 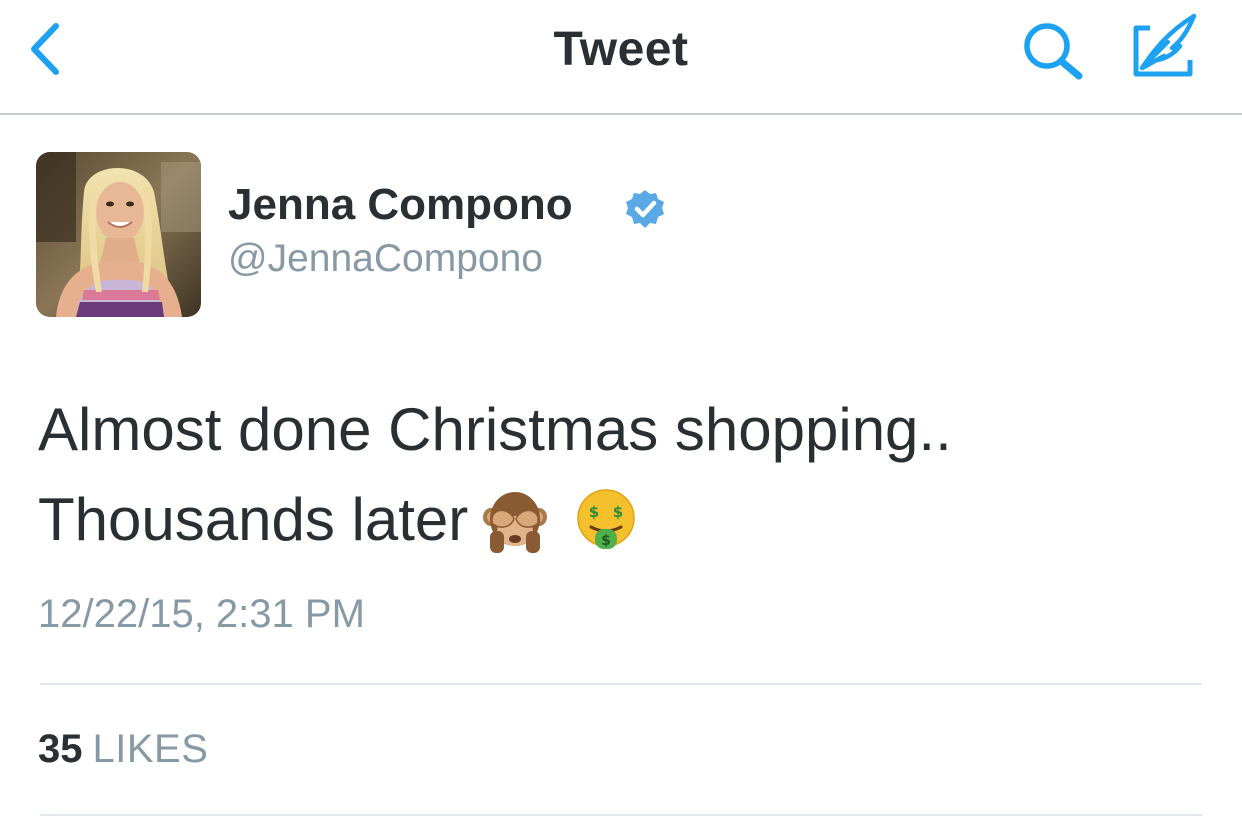 What do you see at coordinates (201, 614) in the screenshot?
I see `tweet-timestamp: 12/22/15, 2:31 PM` at bounding box center [201, 614].